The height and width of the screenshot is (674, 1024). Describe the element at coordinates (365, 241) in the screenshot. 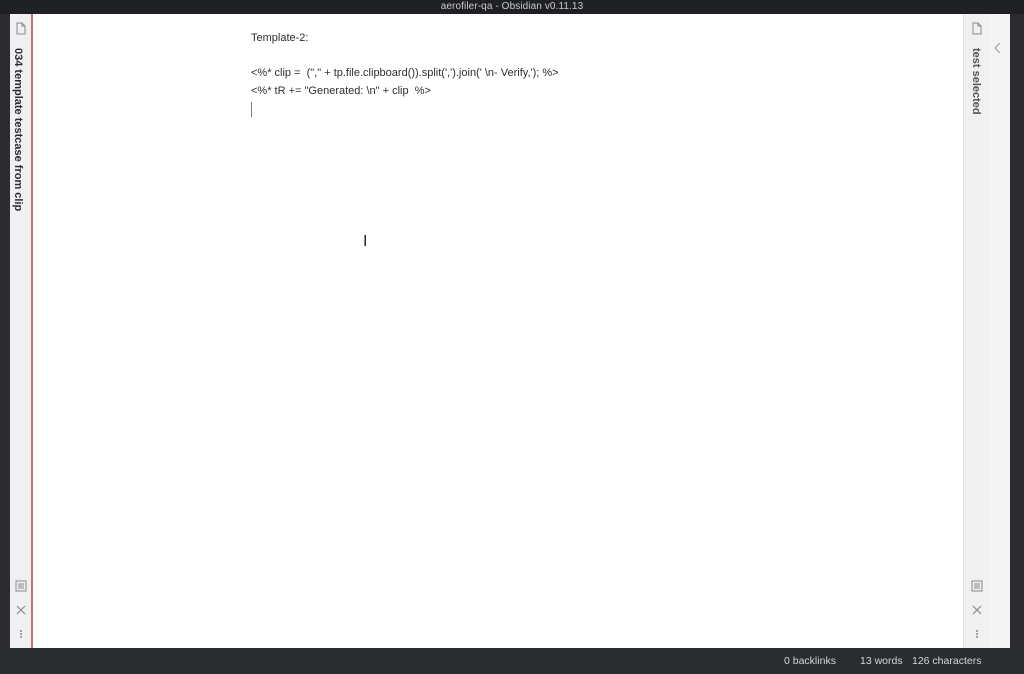

I see `ibeam-cursor-icon: I` at that location.